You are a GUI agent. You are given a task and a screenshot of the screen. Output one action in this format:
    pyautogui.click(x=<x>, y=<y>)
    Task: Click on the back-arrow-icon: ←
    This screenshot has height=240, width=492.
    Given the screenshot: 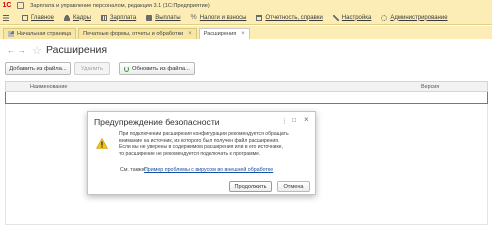 What is the action you would take?
    pyautogui.click(x=11, y=50)
    